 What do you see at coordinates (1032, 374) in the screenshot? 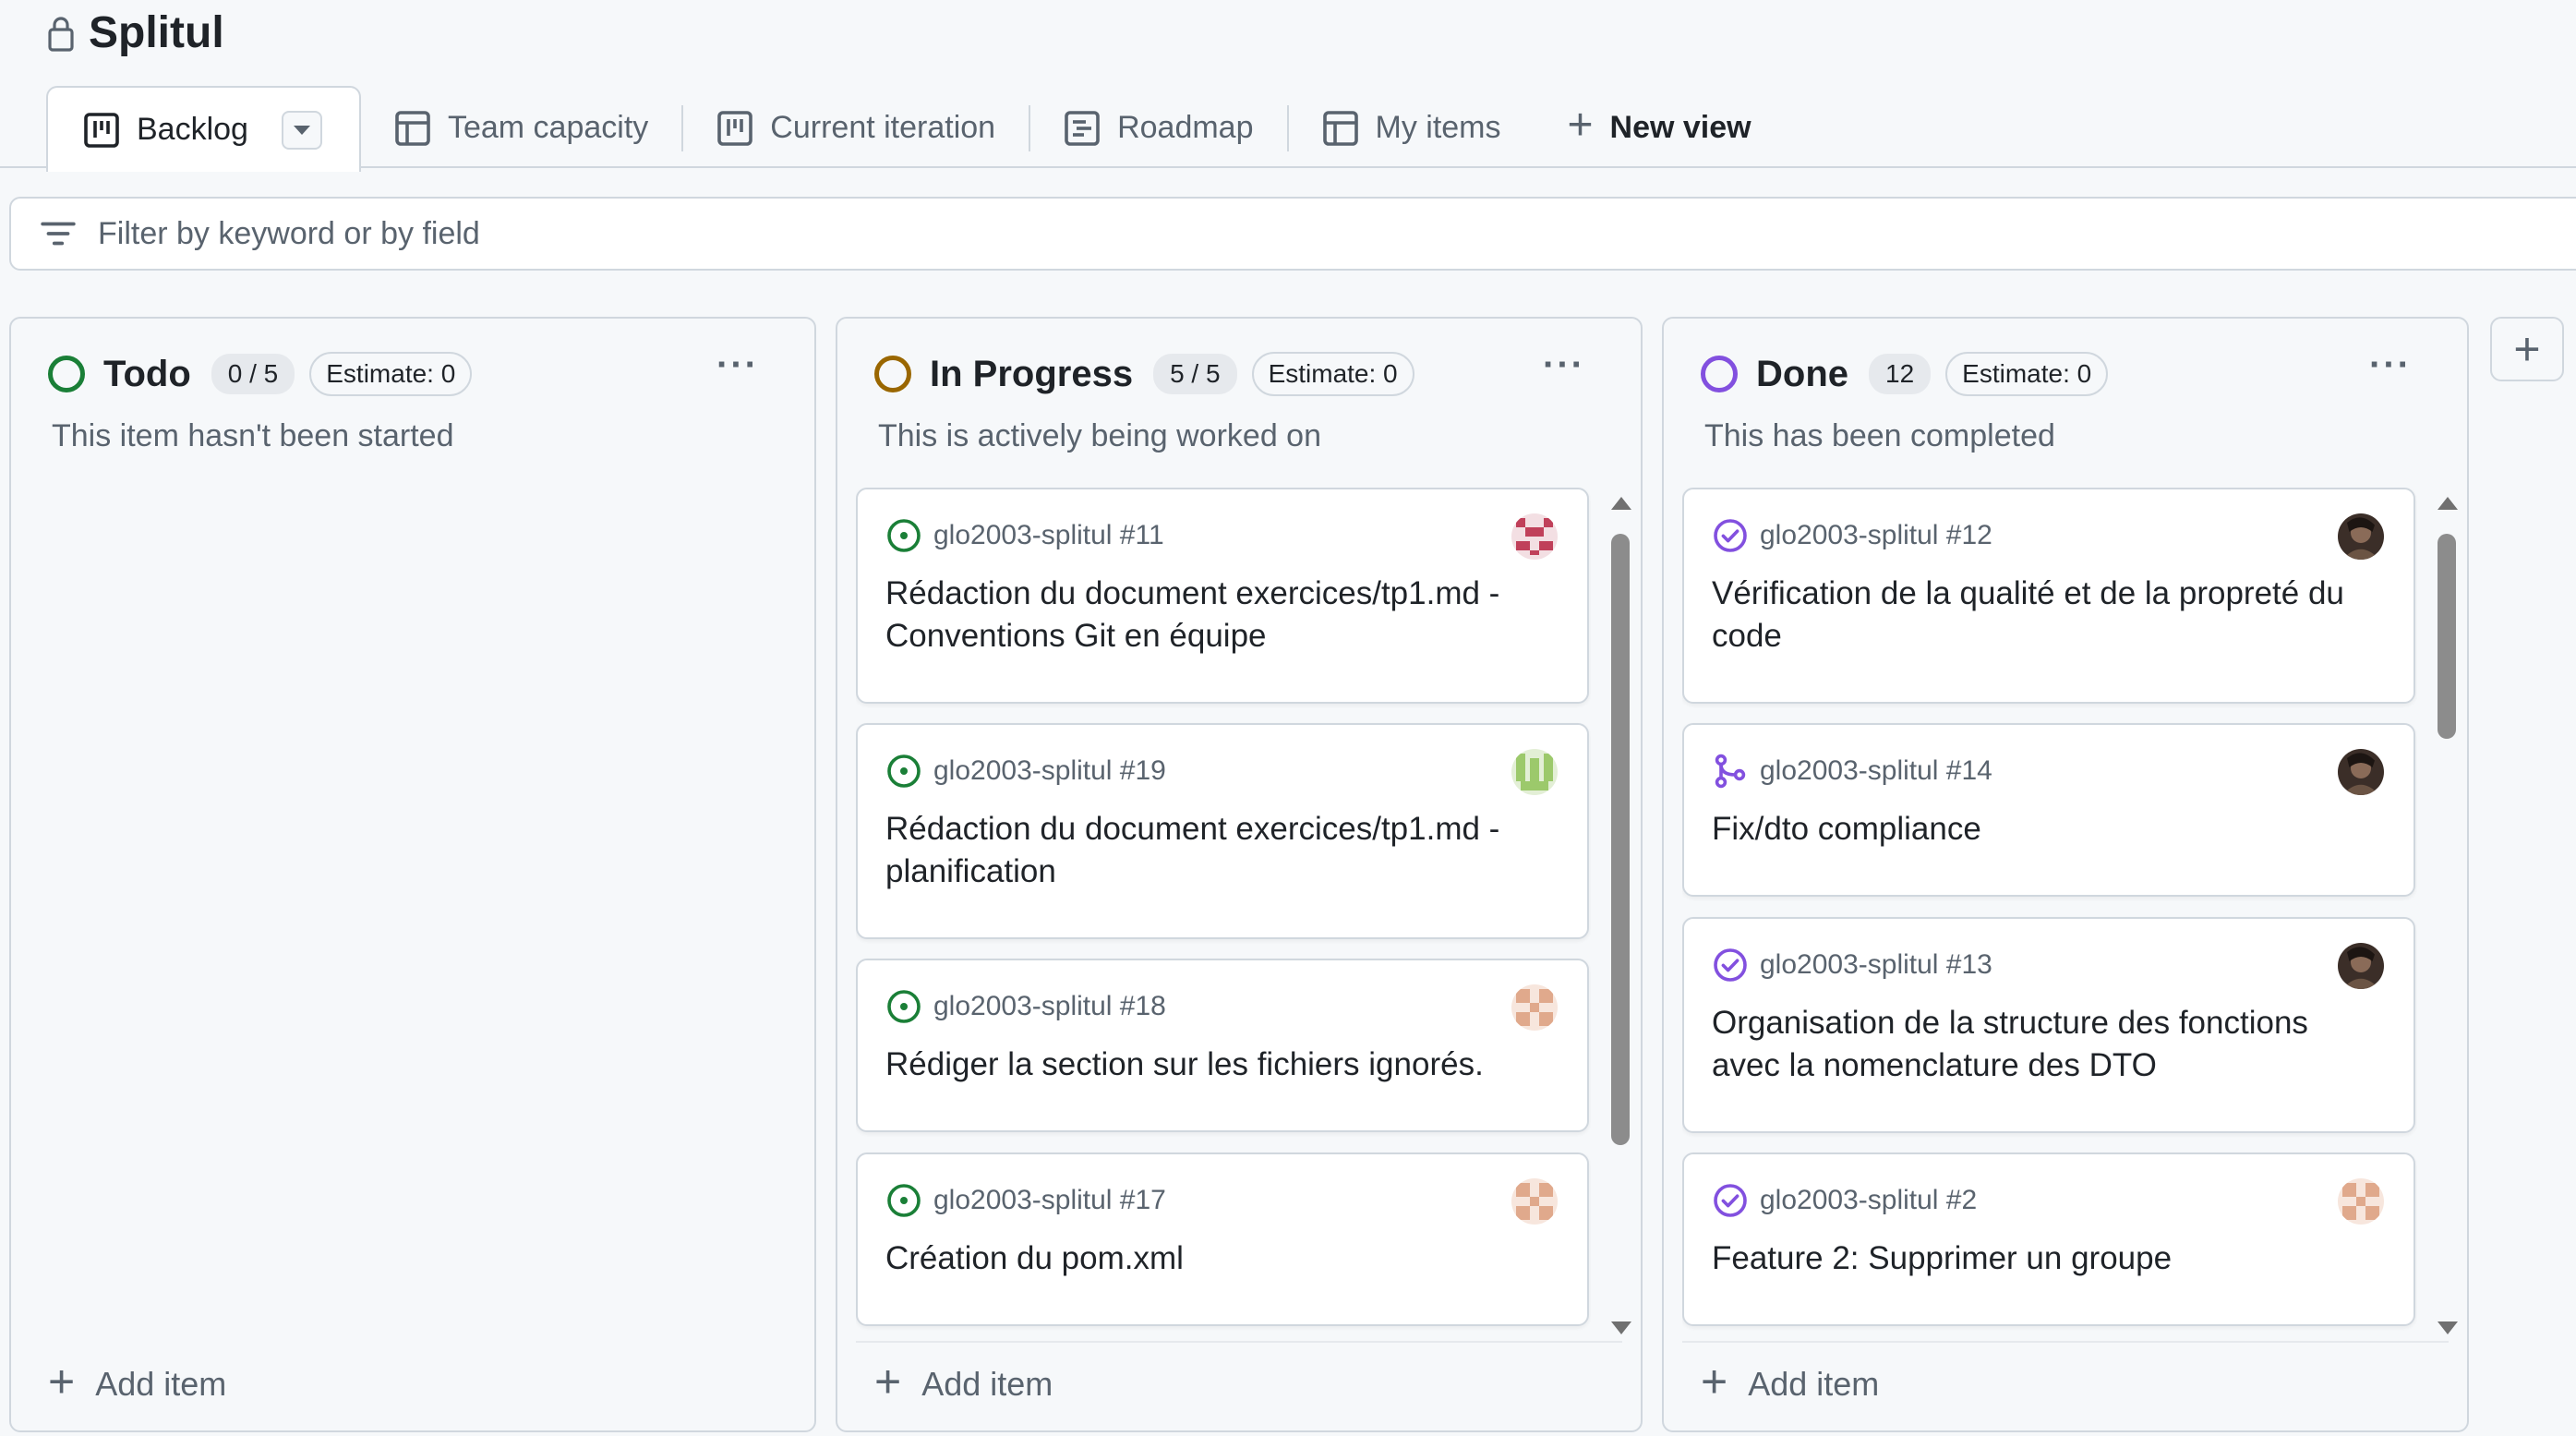
I see `column-title: In Progress` at bounding box center [1032, 374].